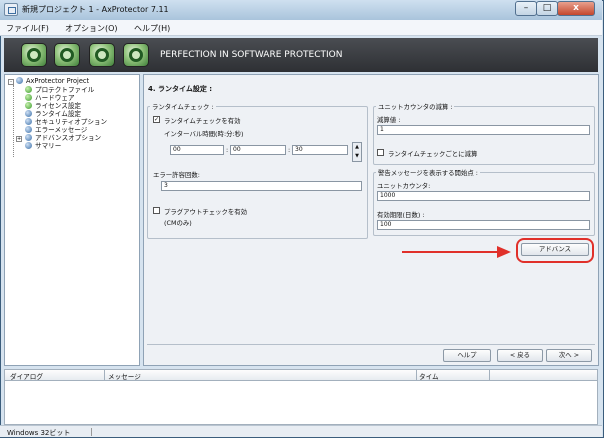  I want to click on error-limit-label: エラー許容回数:, so click(176, 175).